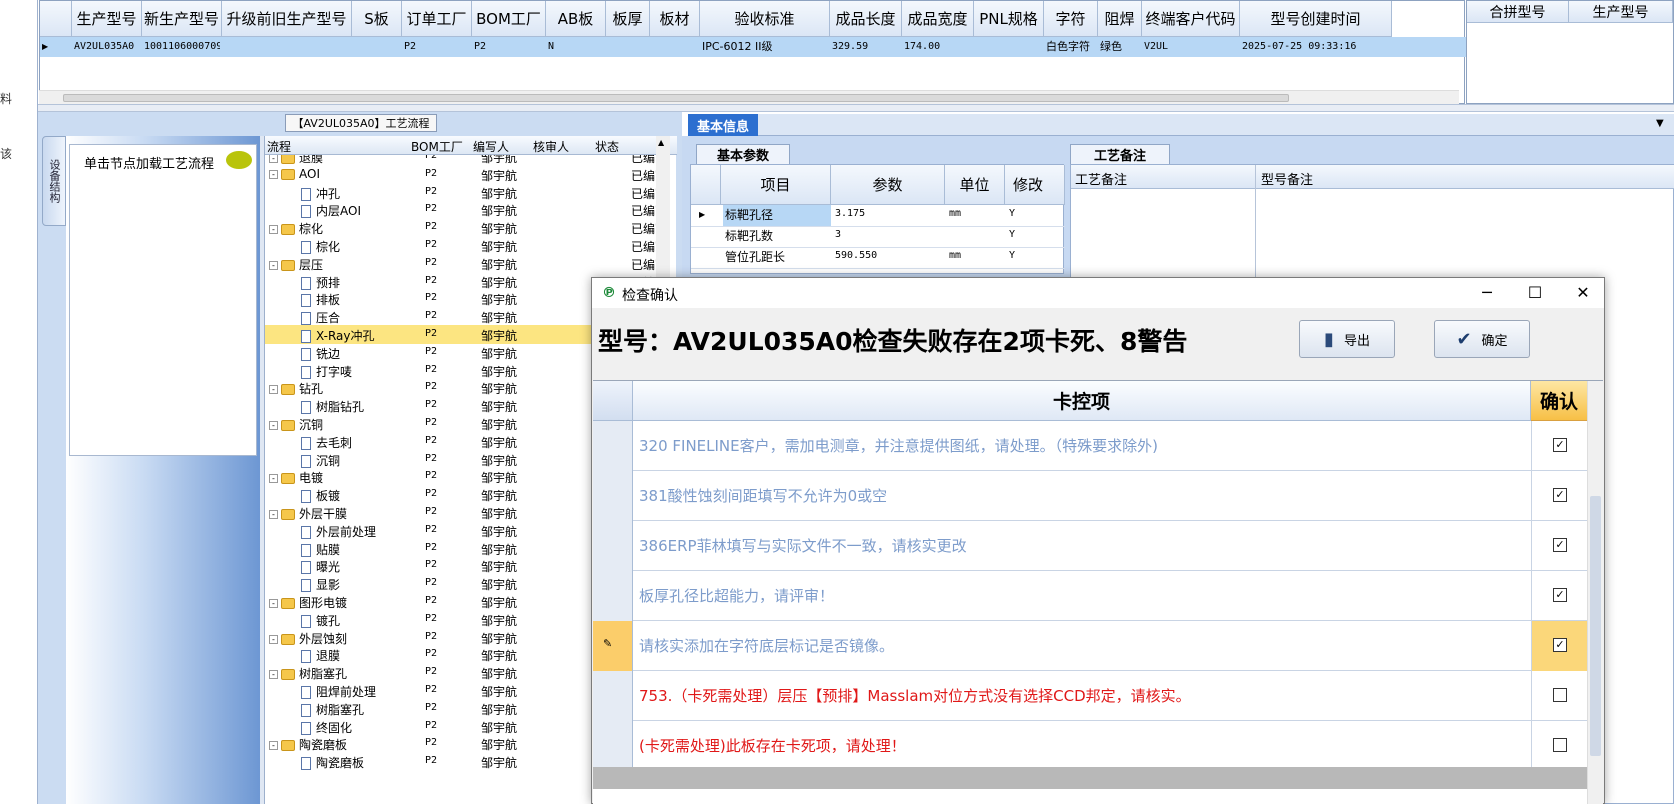 This screenshot has height=804, width=1674. Describe the element at coordinates (856, 255) in the screenshot. I see `param-value: 590.550` at that location.